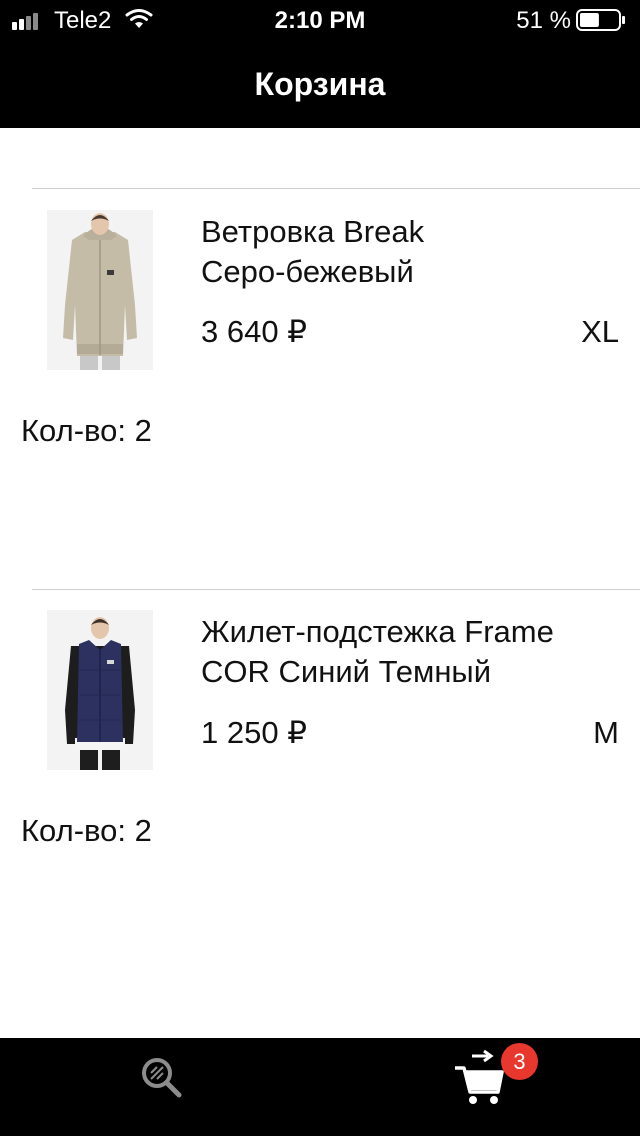  I want to click on jacket-photo, so click(100, 290).